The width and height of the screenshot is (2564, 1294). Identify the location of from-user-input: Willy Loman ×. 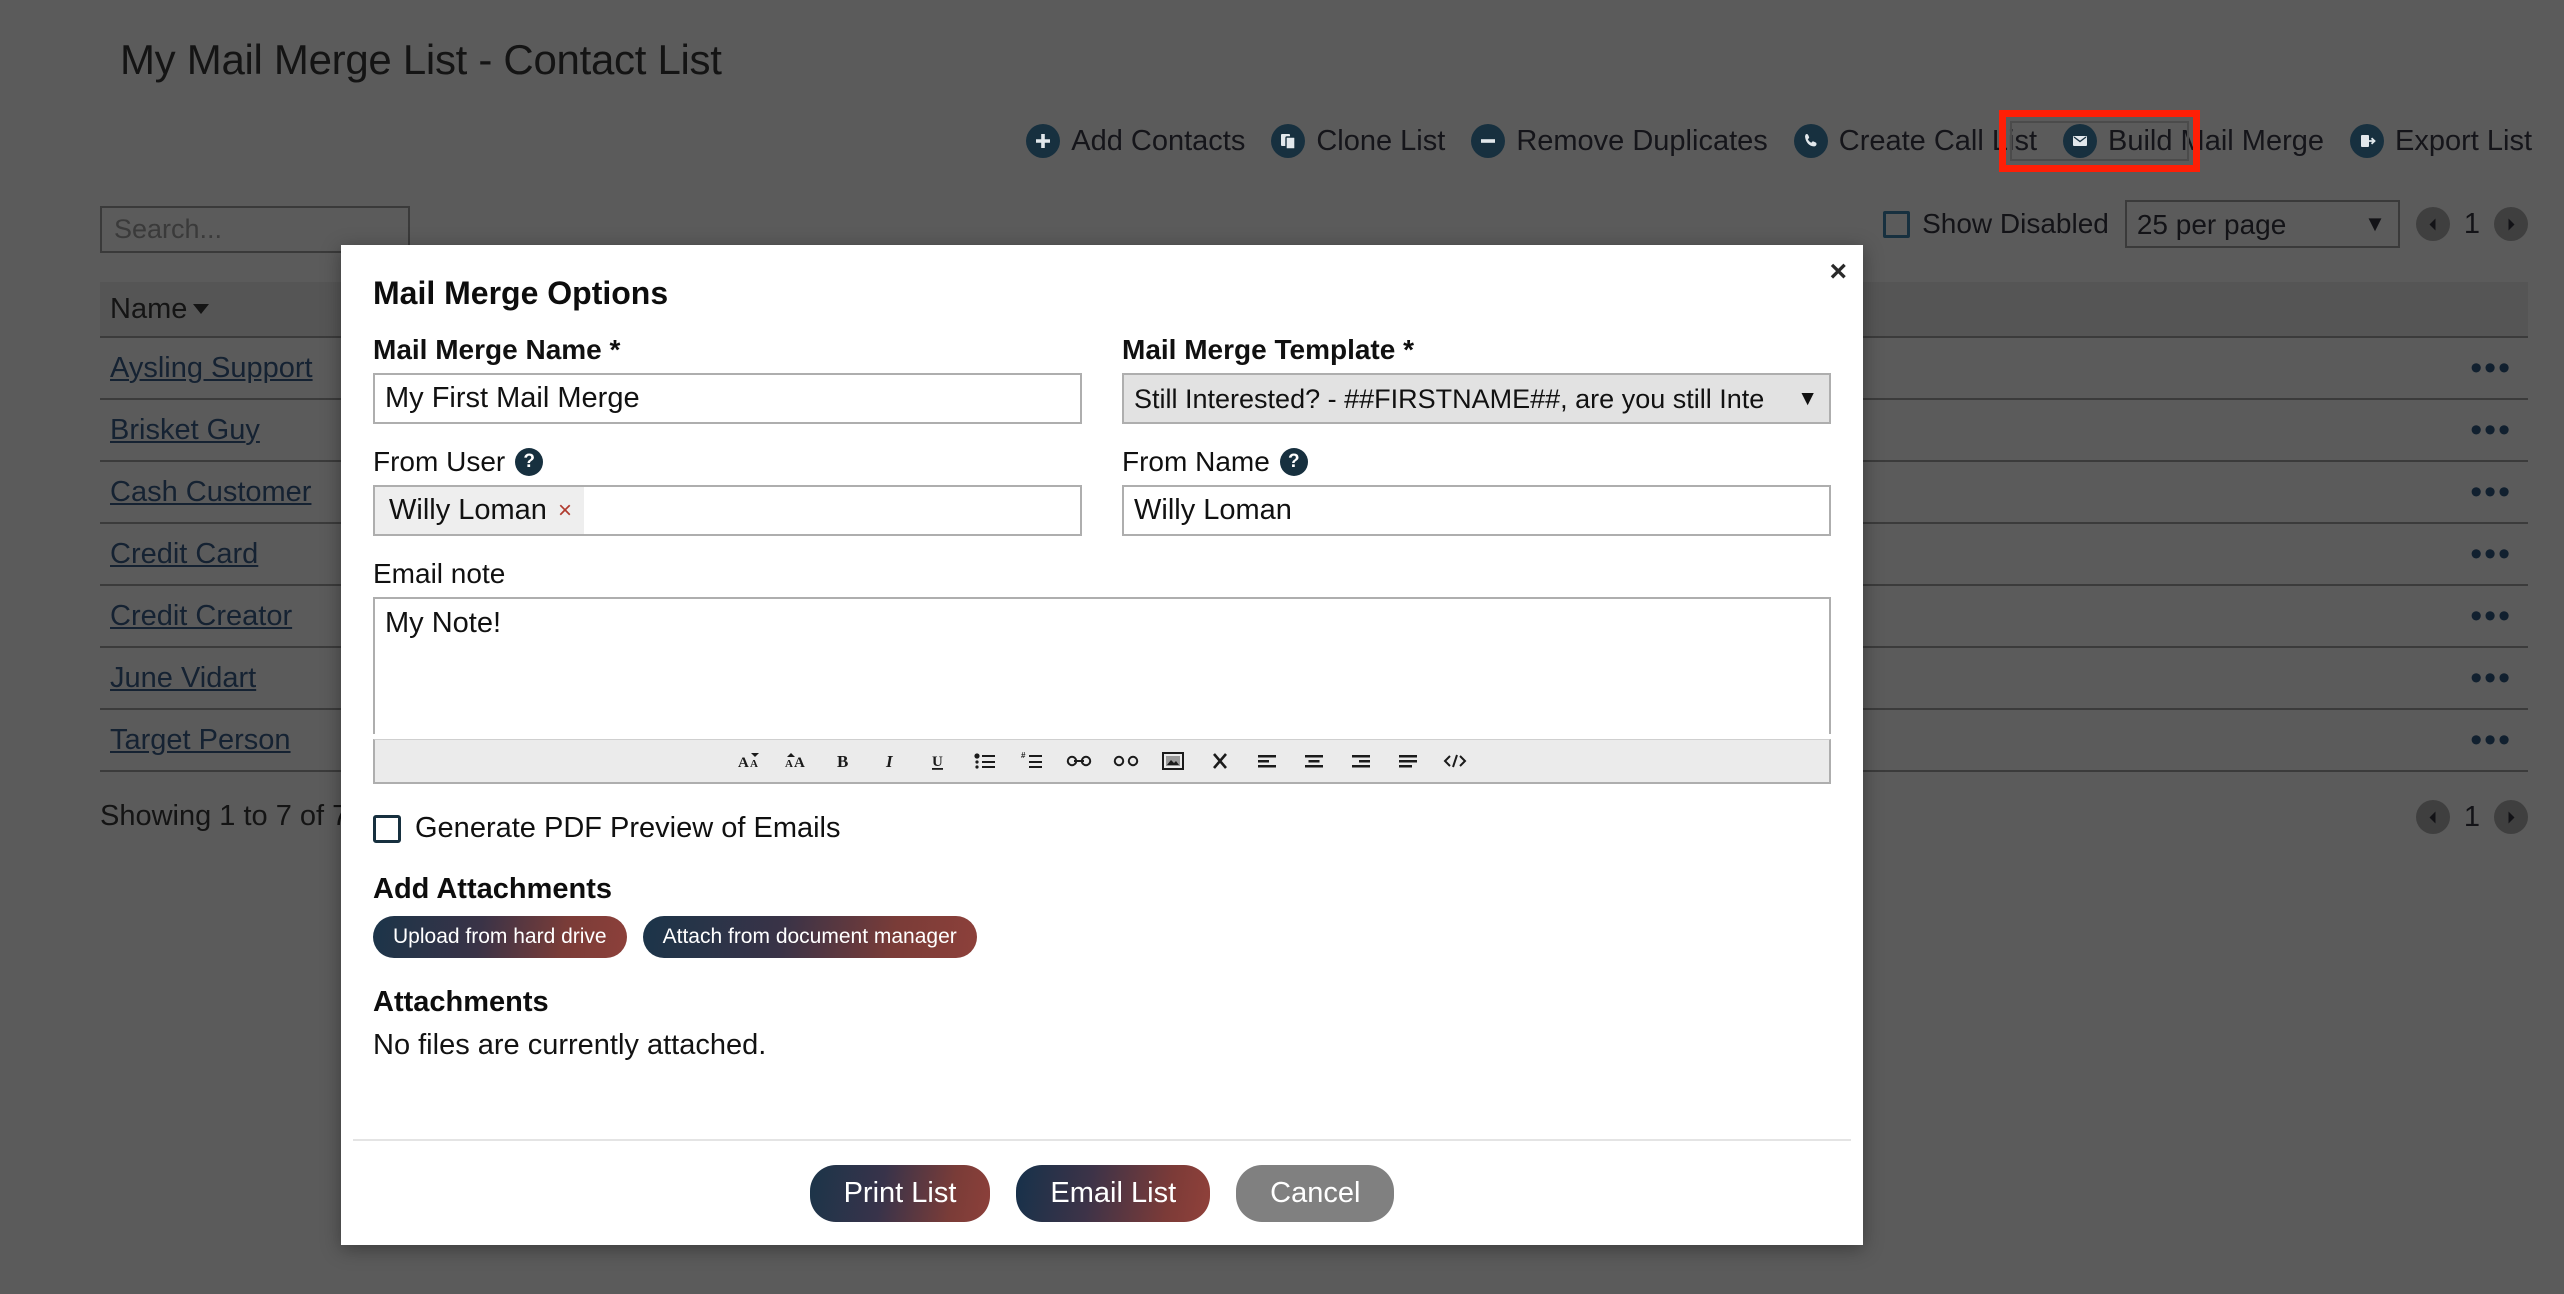
(727, 510).